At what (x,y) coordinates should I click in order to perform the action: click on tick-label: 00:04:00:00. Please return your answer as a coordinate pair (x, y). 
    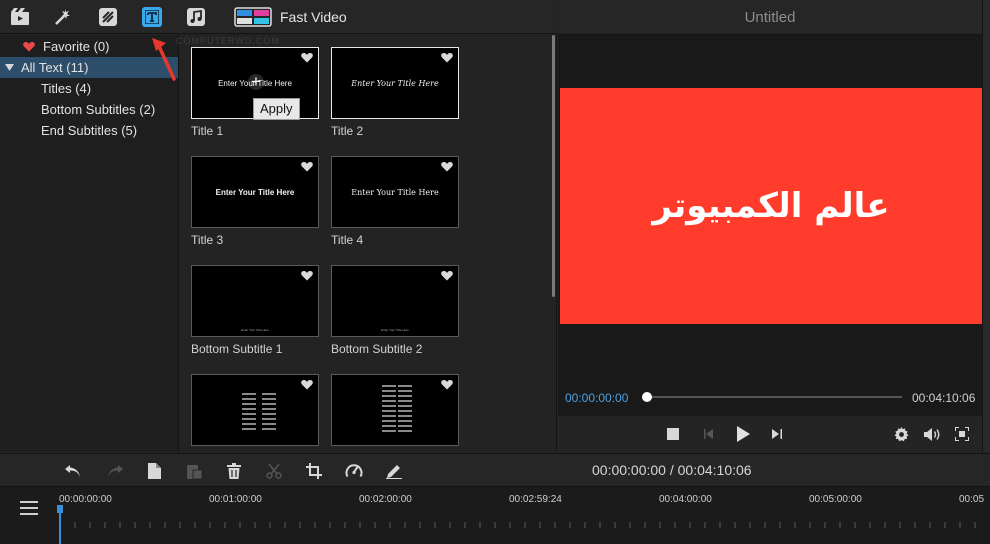
    Looking at the image, I should click on (685, 499).